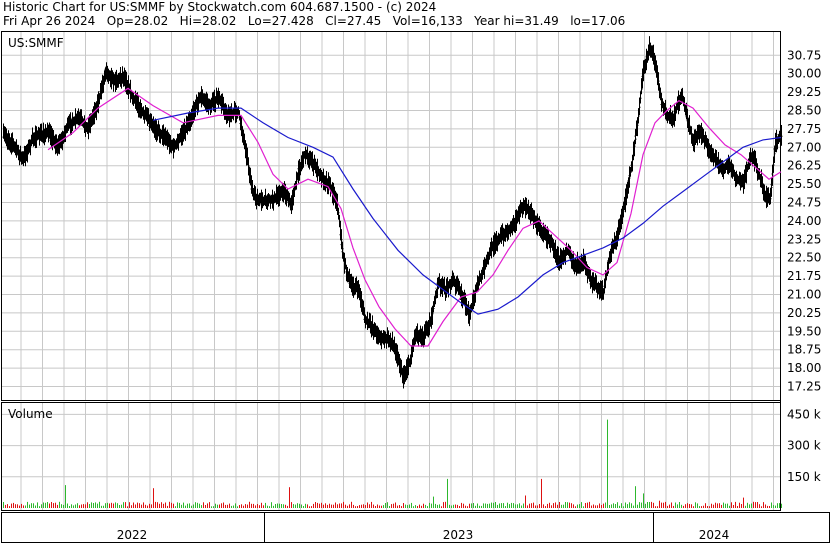 This screenshot has height=543, width=830. Describe the element at coordinates (804, 368) in the screenshot. I see `price-tick-label: 18.00` at that location.